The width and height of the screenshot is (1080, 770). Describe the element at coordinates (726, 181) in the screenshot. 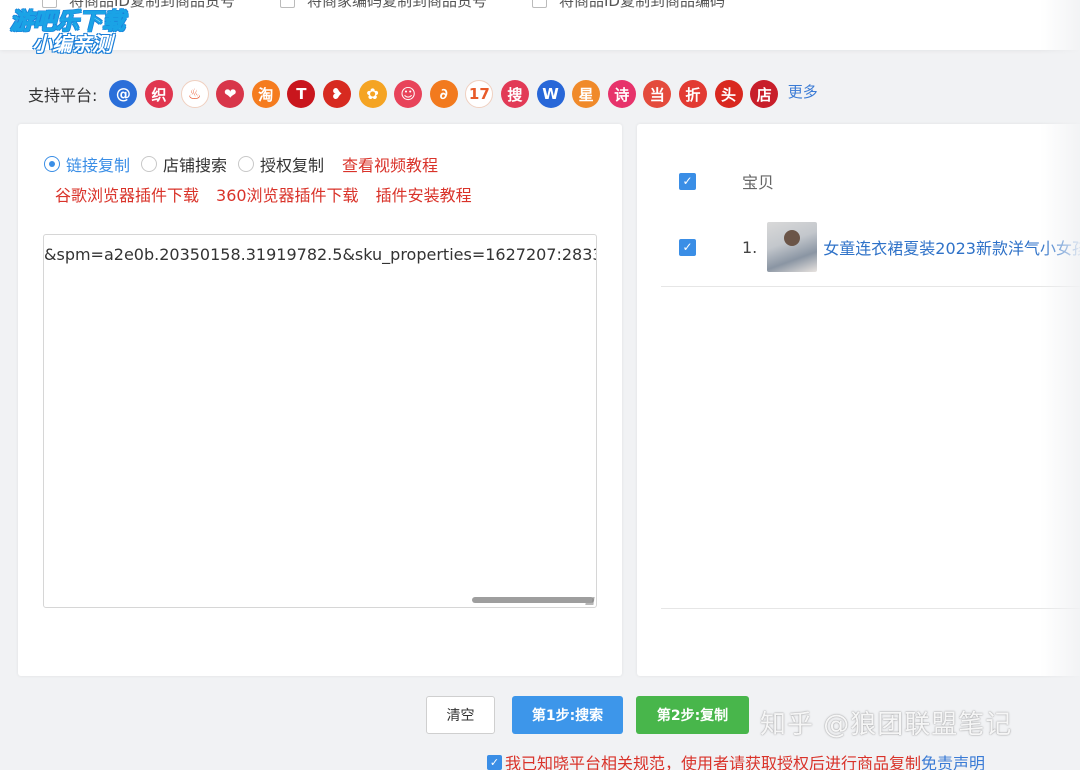

I see `product-list-header: ✓ 宝贝` at that location.